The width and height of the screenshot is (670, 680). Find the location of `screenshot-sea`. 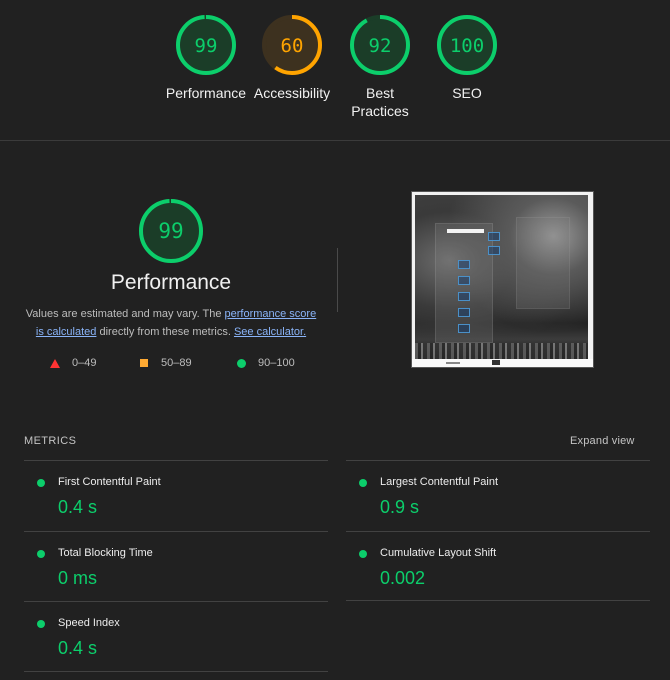

screenshot-sea is located at coordinates (501, 351).